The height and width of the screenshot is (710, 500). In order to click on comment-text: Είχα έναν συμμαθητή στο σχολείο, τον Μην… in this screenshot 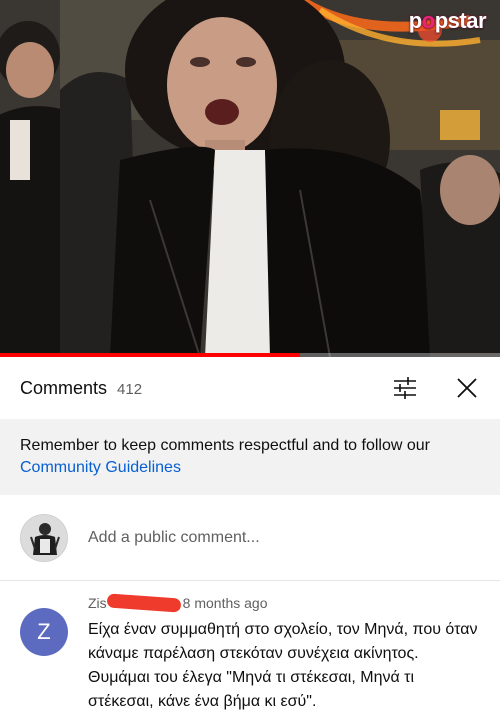, I will do `click(283, 665)`.